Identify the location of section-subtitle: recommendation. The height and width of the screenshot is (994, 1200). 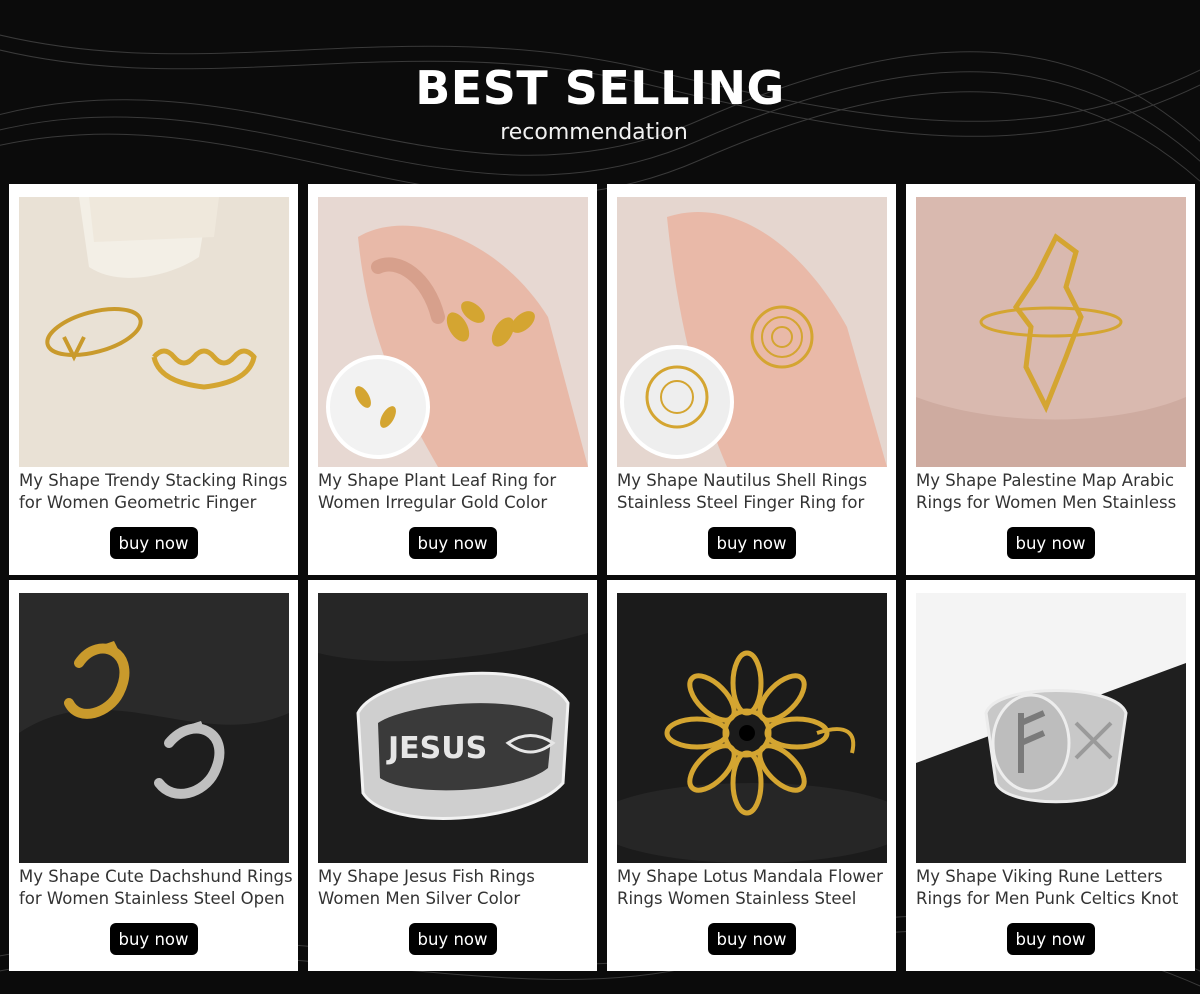
(594, 132).